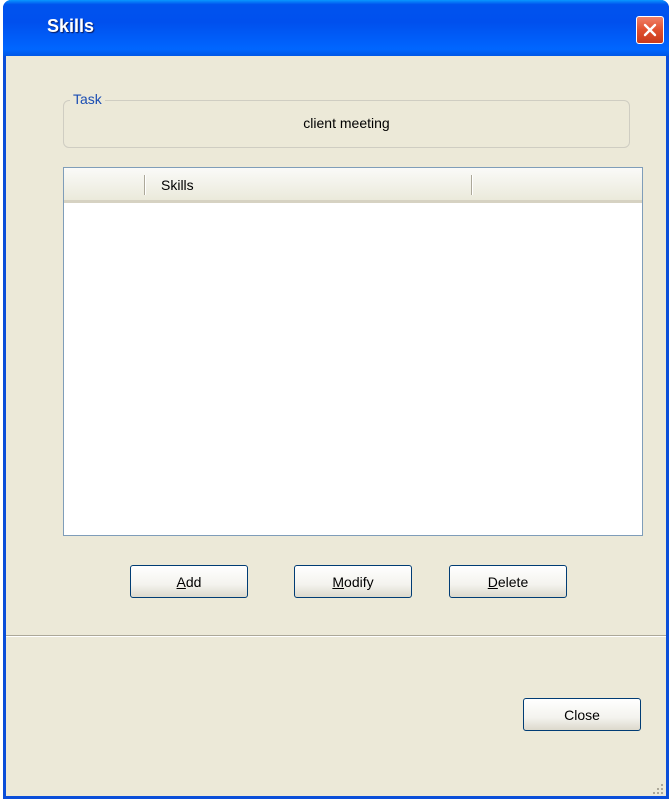  What do you see at coordinates (336, 636) in the screenshot?
I see `horizontal-divider` at bounding box center [336, 636].